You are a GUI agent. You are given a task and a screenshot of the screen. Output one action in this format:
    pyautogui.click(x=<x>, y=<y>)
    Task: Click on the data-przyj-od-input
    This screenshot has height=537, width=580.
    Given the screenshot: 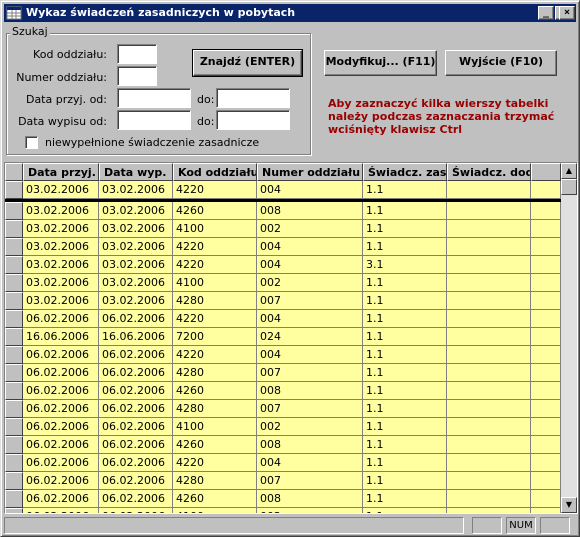 What is the action you would take?
    pyautogui.click(x=154, y=98)
    